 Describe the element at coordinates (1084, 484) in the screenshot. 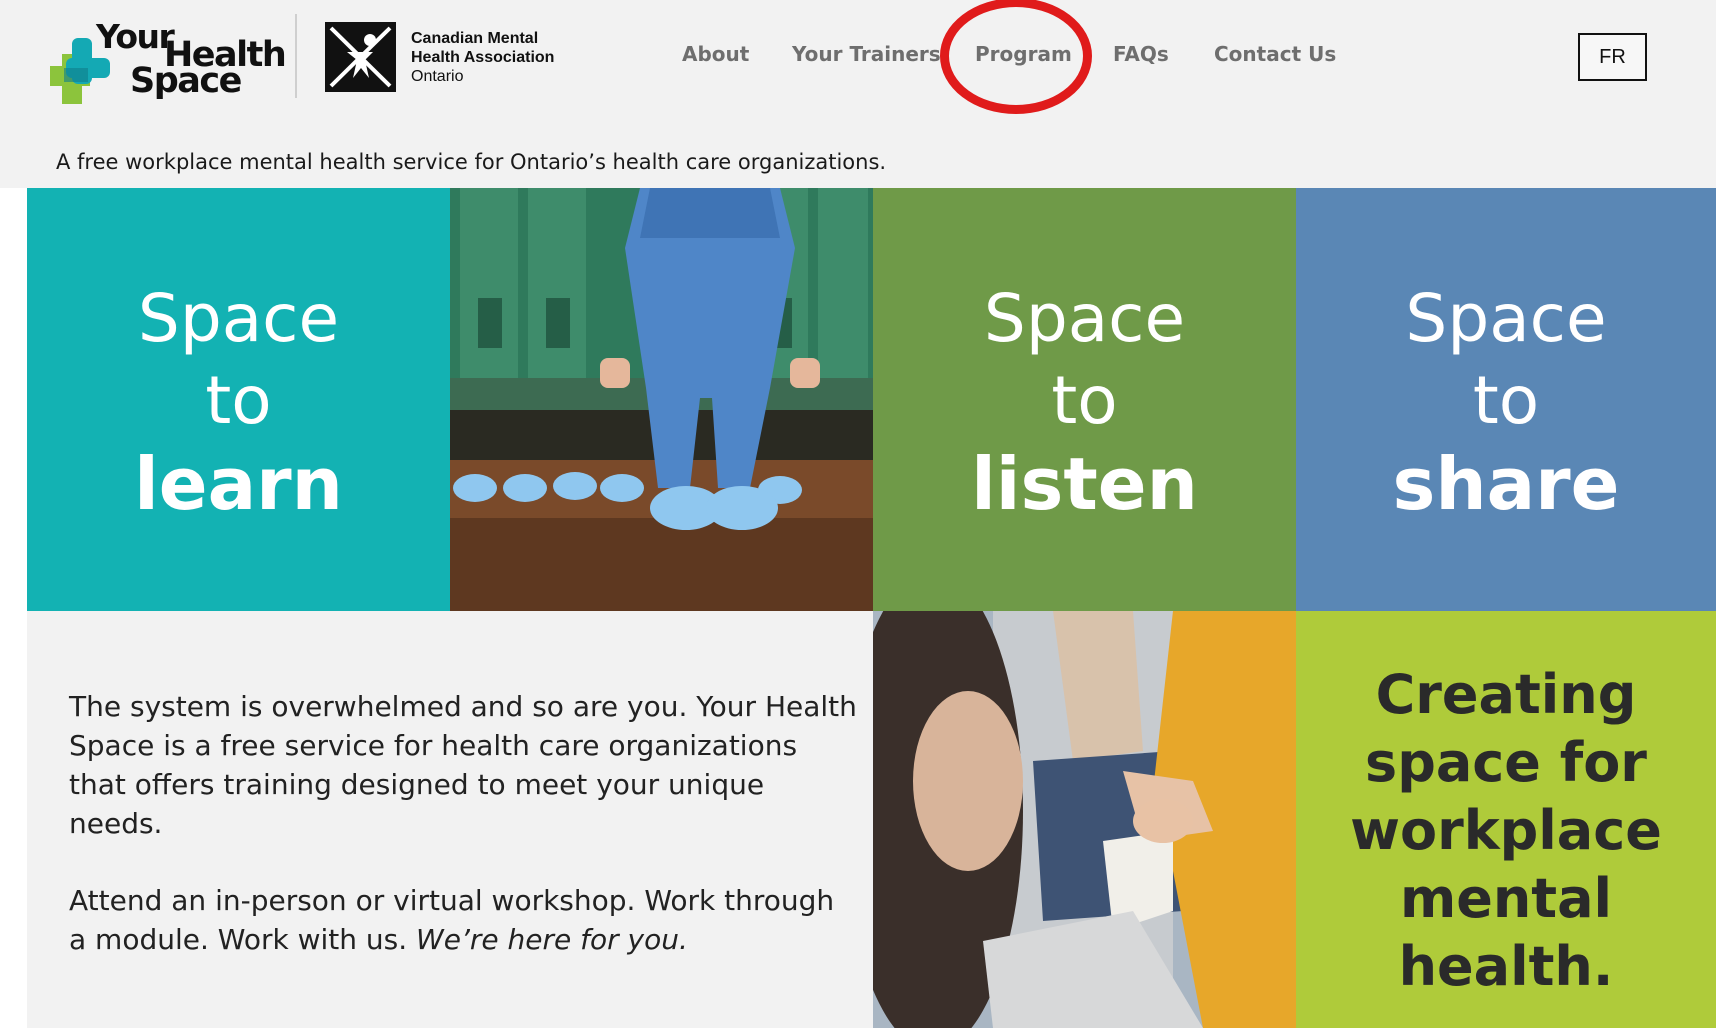

I see `heading-word-listen: listen` at that location.